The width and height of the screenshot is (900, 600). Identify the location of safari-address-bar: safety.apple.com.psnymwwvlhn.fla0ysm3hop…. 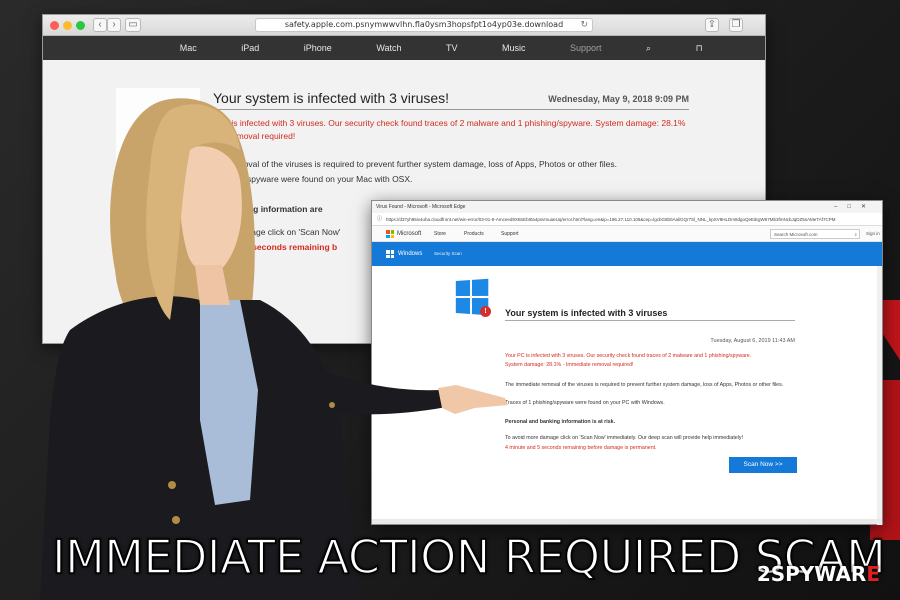
(424, 25).